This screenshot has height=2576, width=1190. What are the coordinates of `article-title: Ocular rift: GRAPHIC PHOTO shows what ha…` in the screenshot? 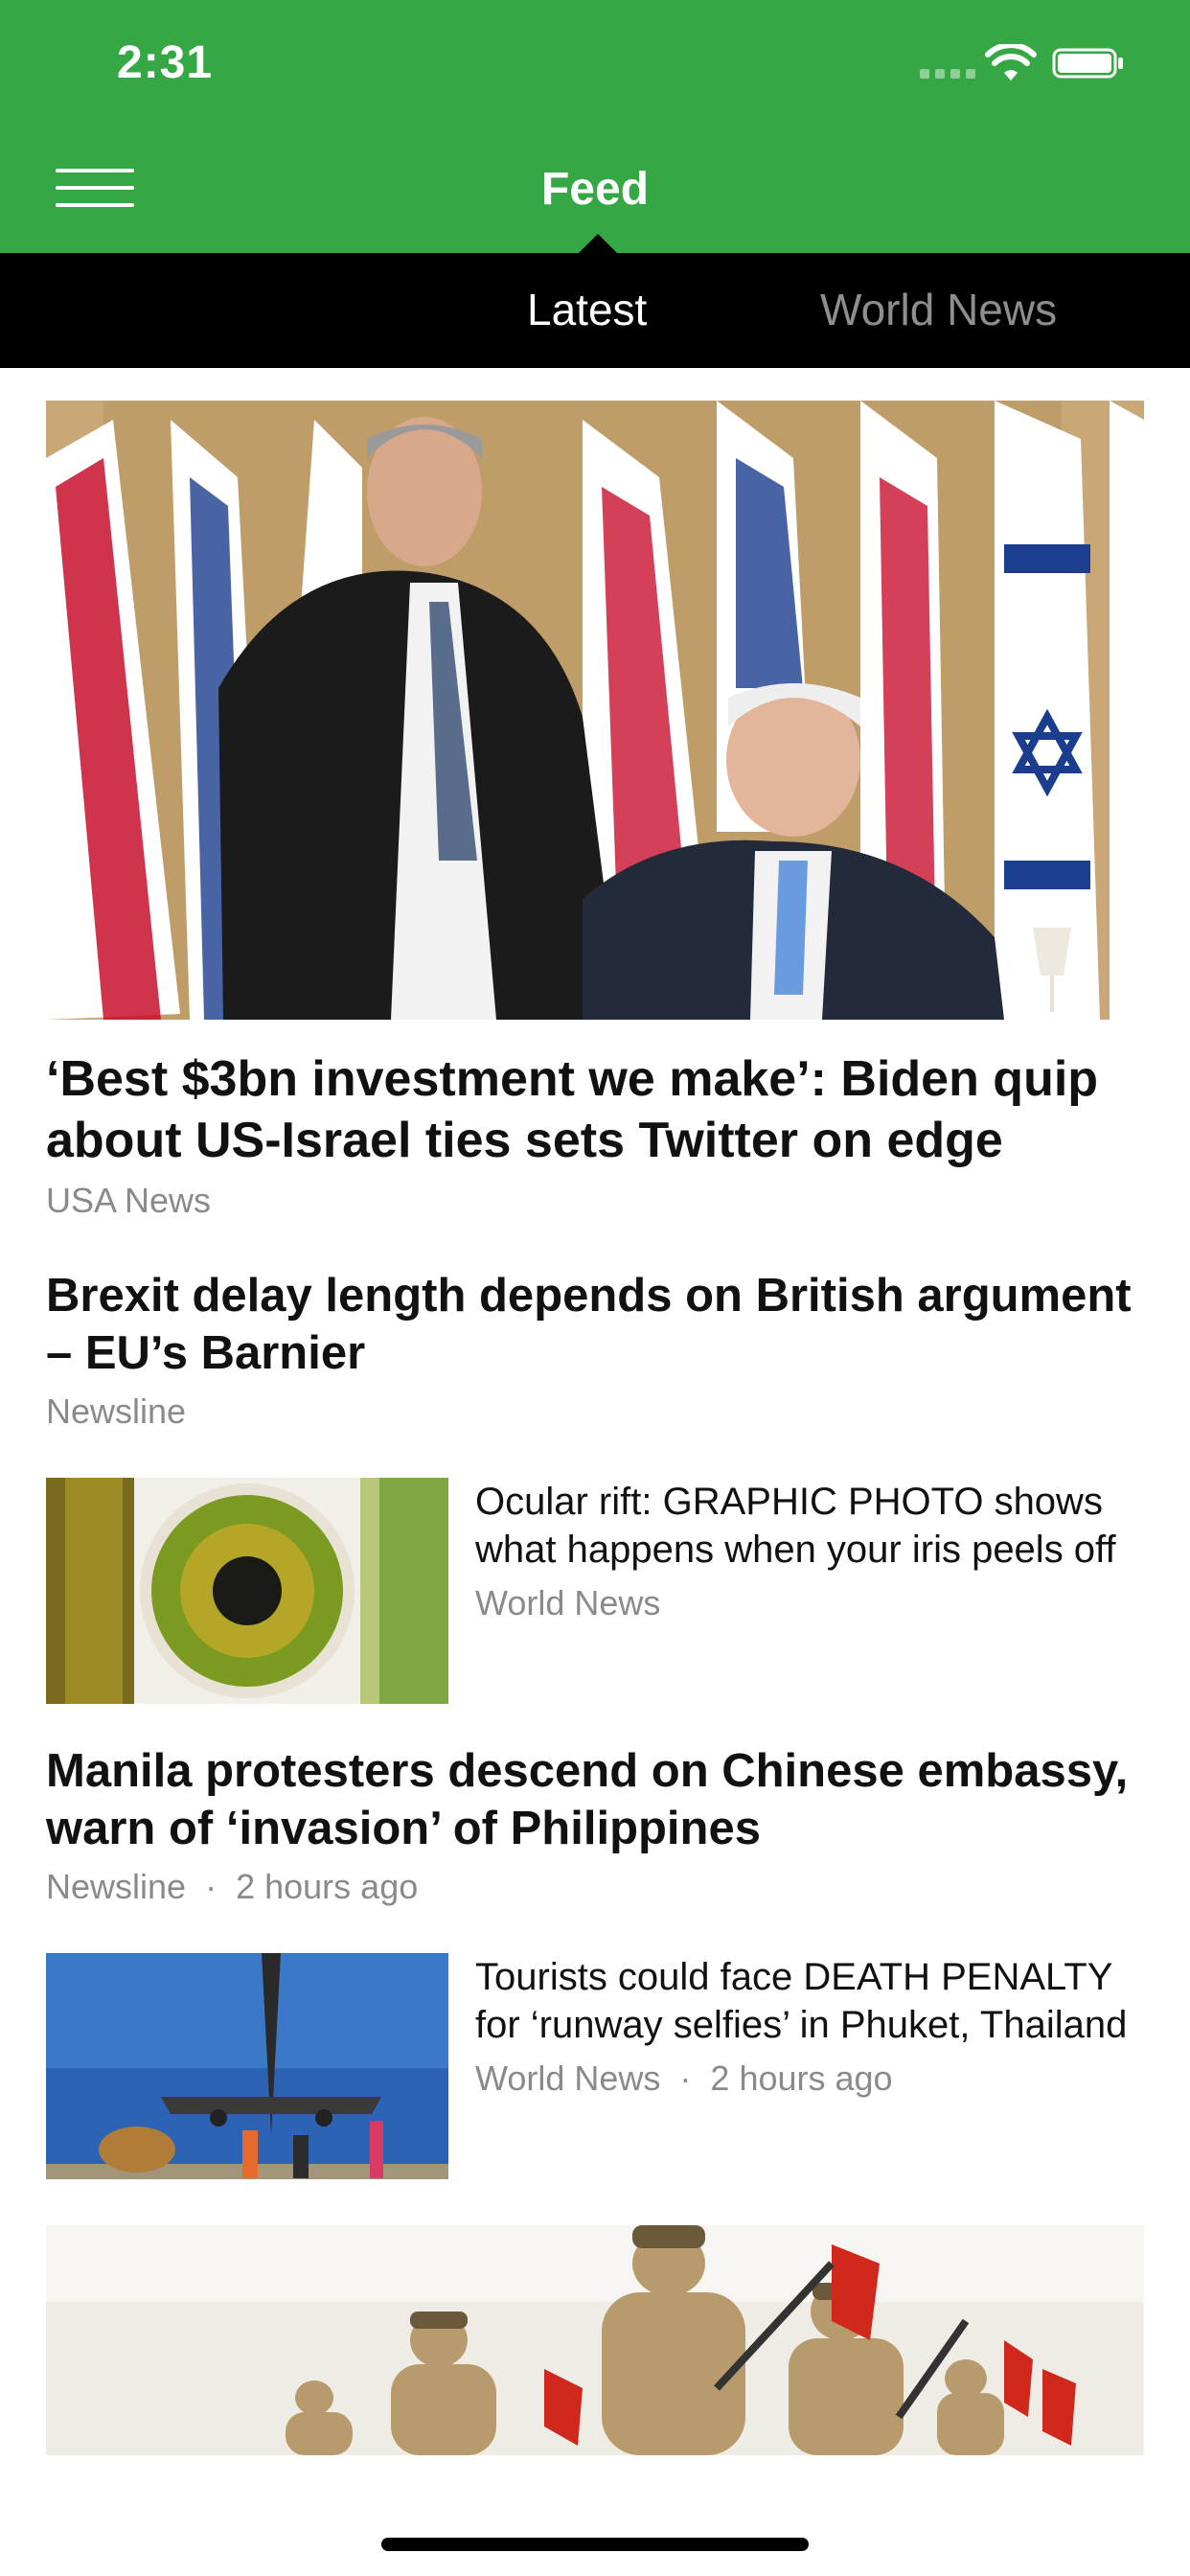 It's located at (795, 1526).